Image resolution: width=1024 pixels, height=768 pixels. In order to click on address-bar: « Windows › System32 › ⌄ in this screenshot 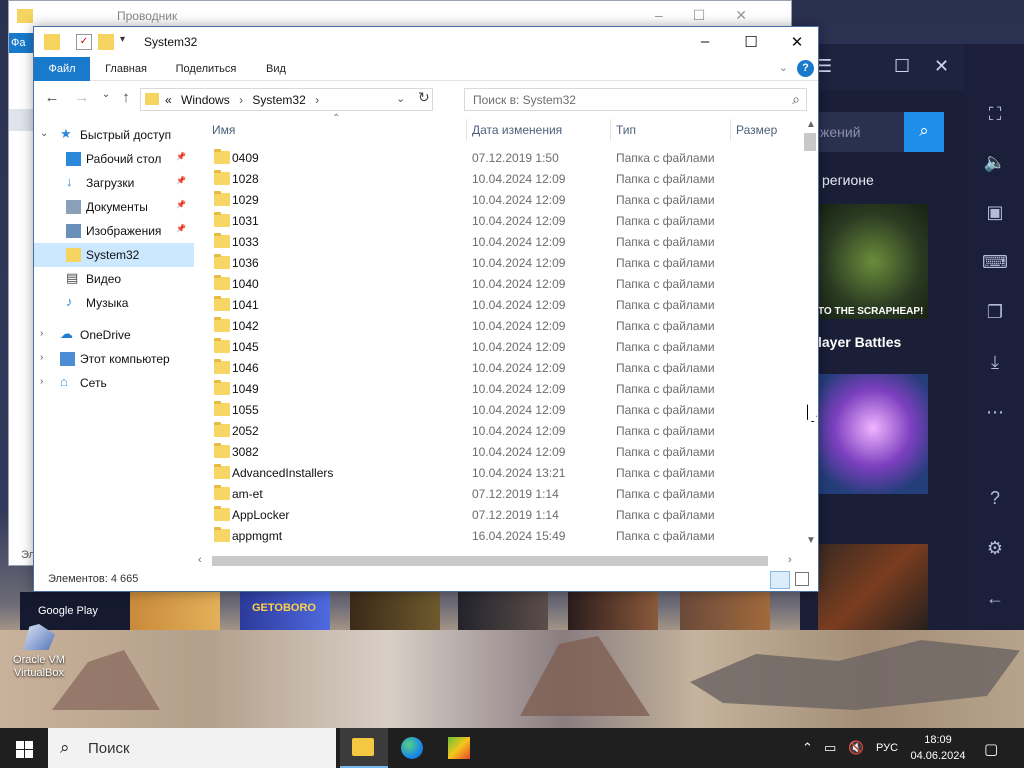, I will do `click(286, 99)`.